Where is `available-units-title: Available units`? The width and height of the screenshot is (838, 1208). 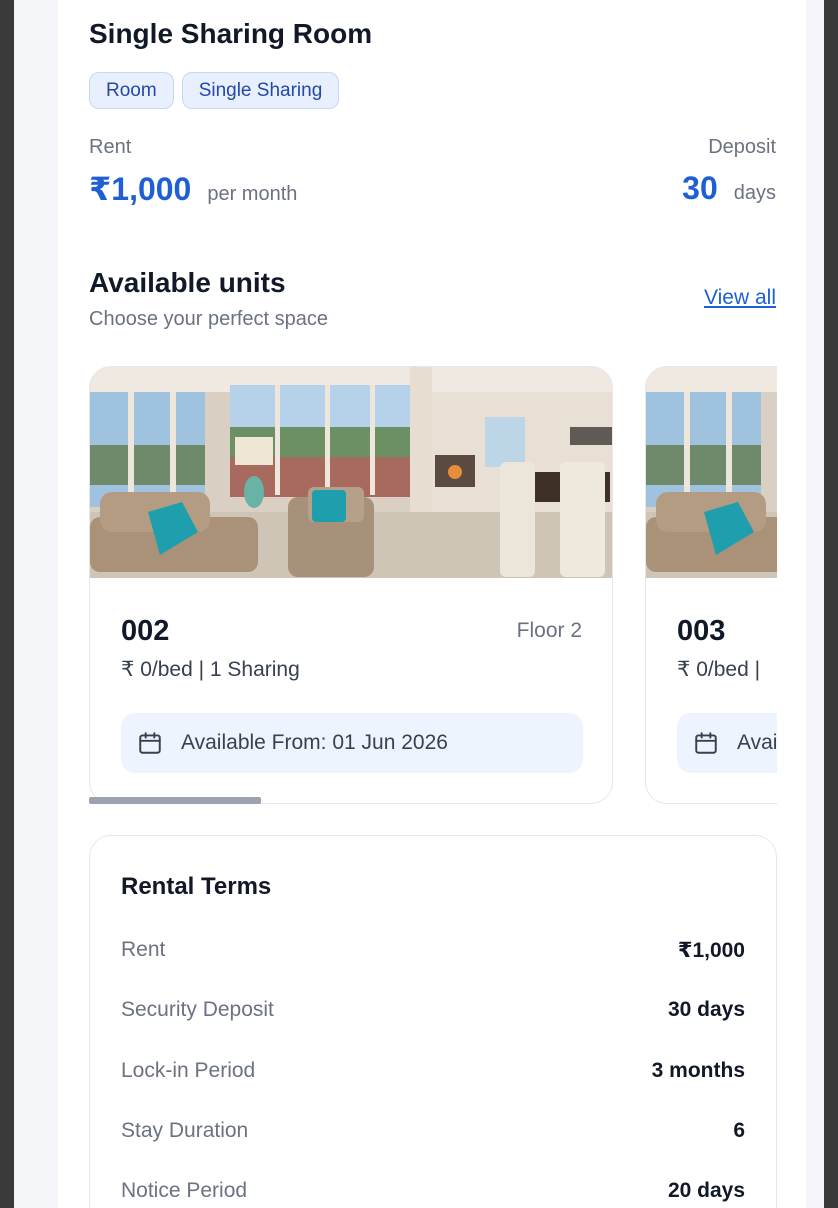
available-units-title: Available units is located at coordinates (187, 282).